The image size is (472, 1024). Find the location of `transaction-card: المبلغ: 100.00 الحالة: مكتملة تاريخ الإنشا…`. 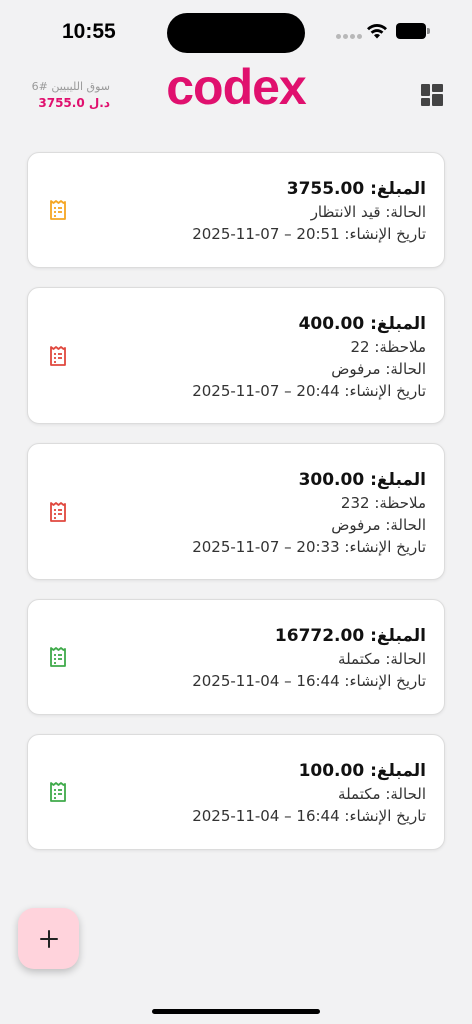

transaction-card: المبلغ: 100.00 الحالة: مكتملة تاريخ الإنشا… is located at coordinates (236, 792).